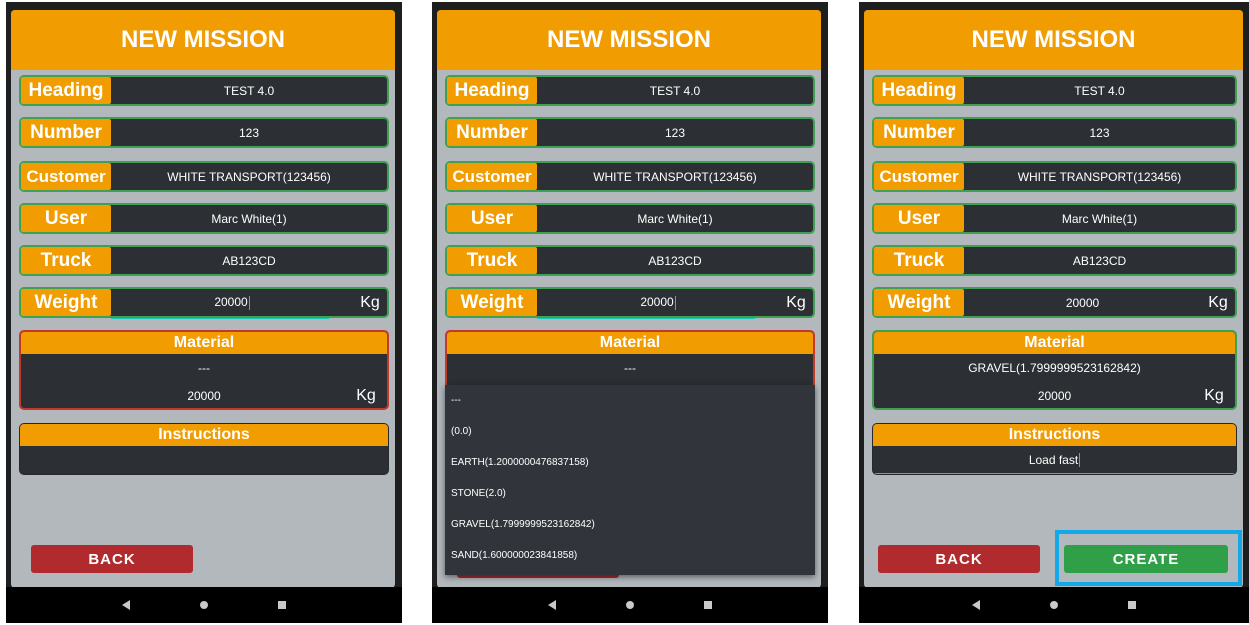 The width and height of the screenshot is (1249, 625). I want to click on dropdown-option: (0.0), so click(630, 431).